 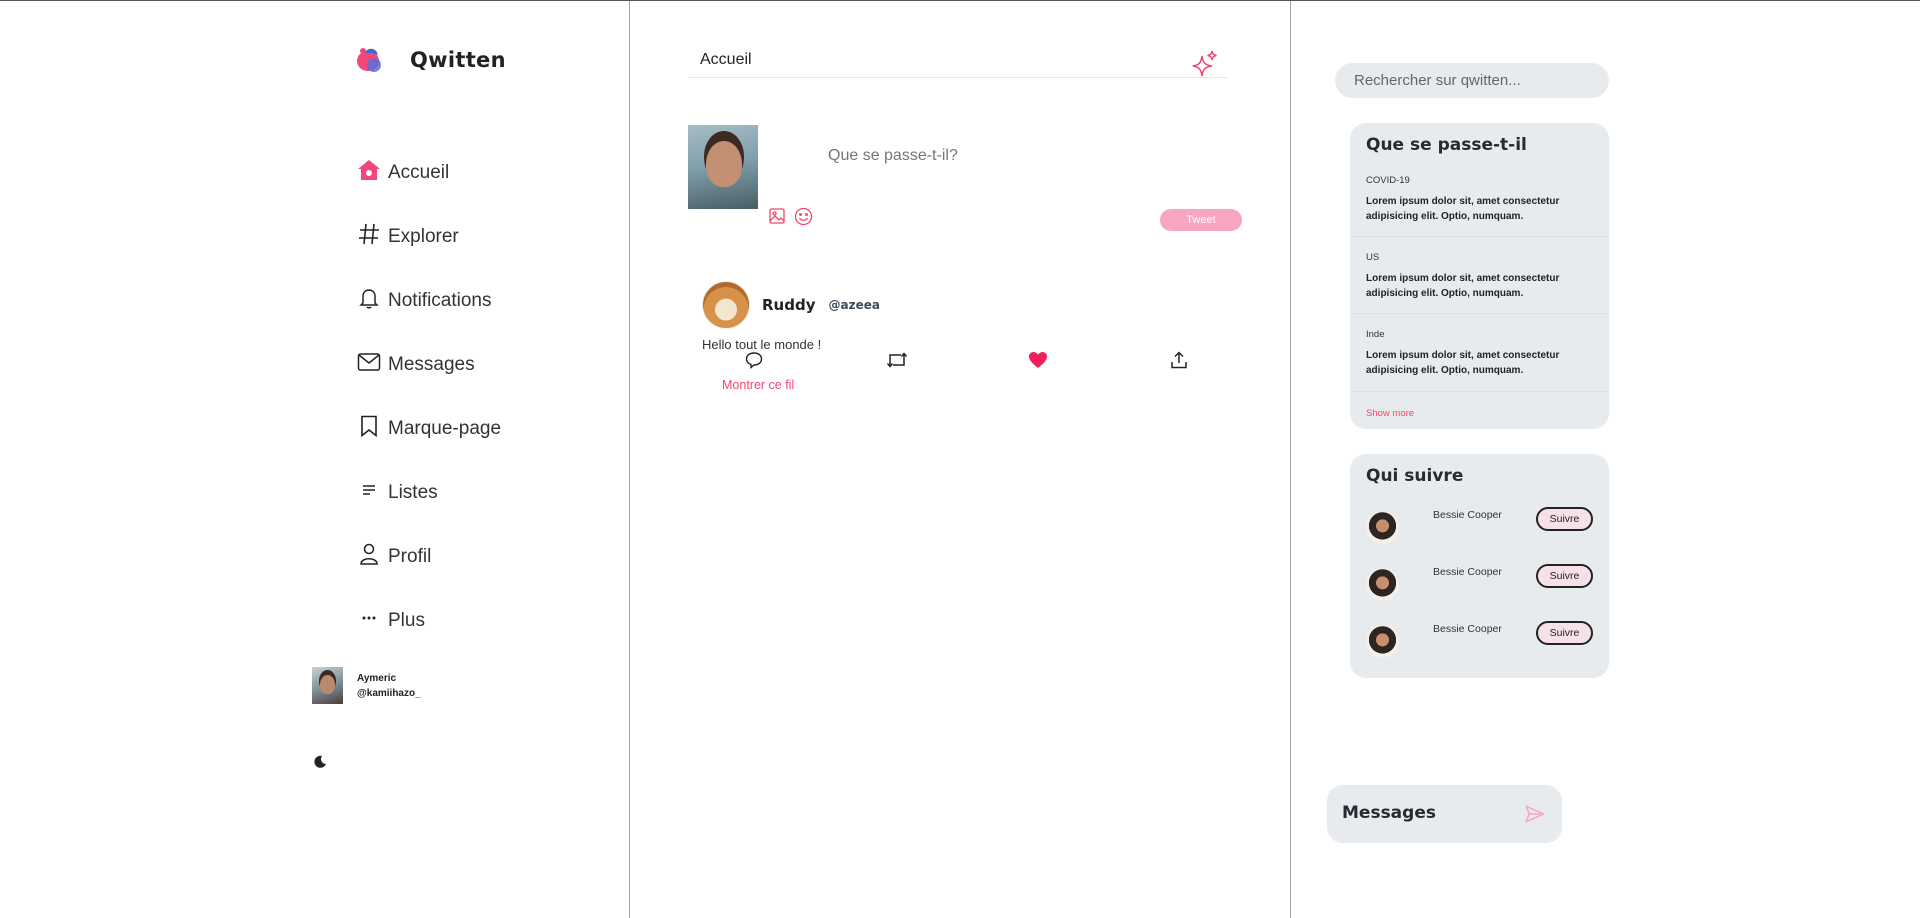 What do you see at coordinates (458, 60) in the screenshot?
I see `app-name: Qwitten` at bounding box center [458, 60].